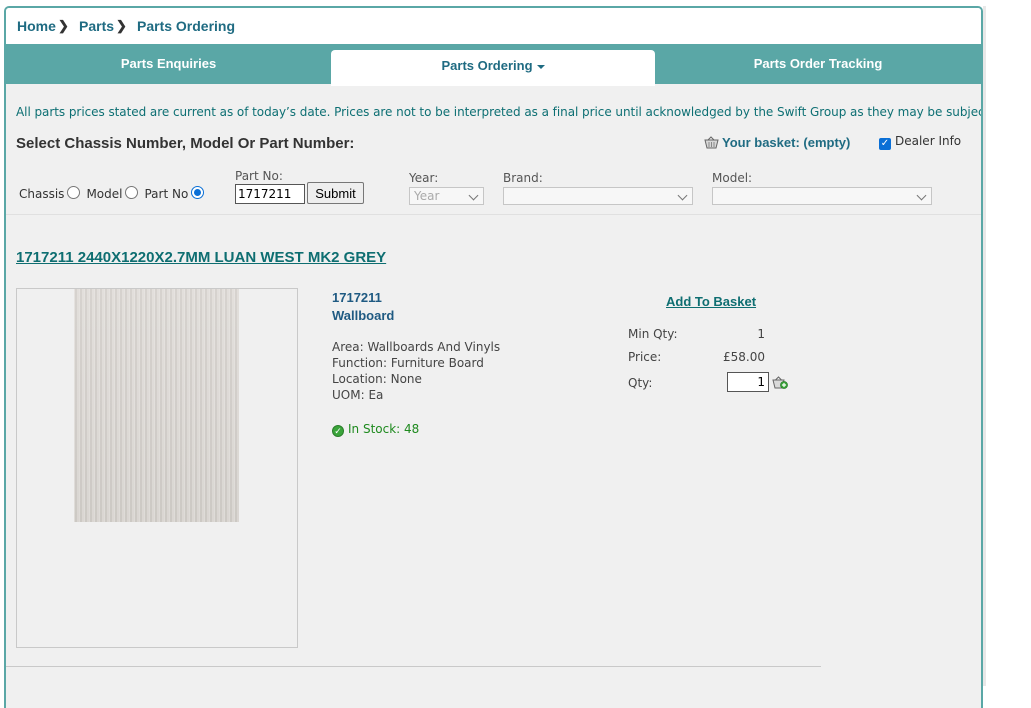 This screenshot has height=708, width=1031. I want to click on breadcrumb-home: Home, so click(36, 26).